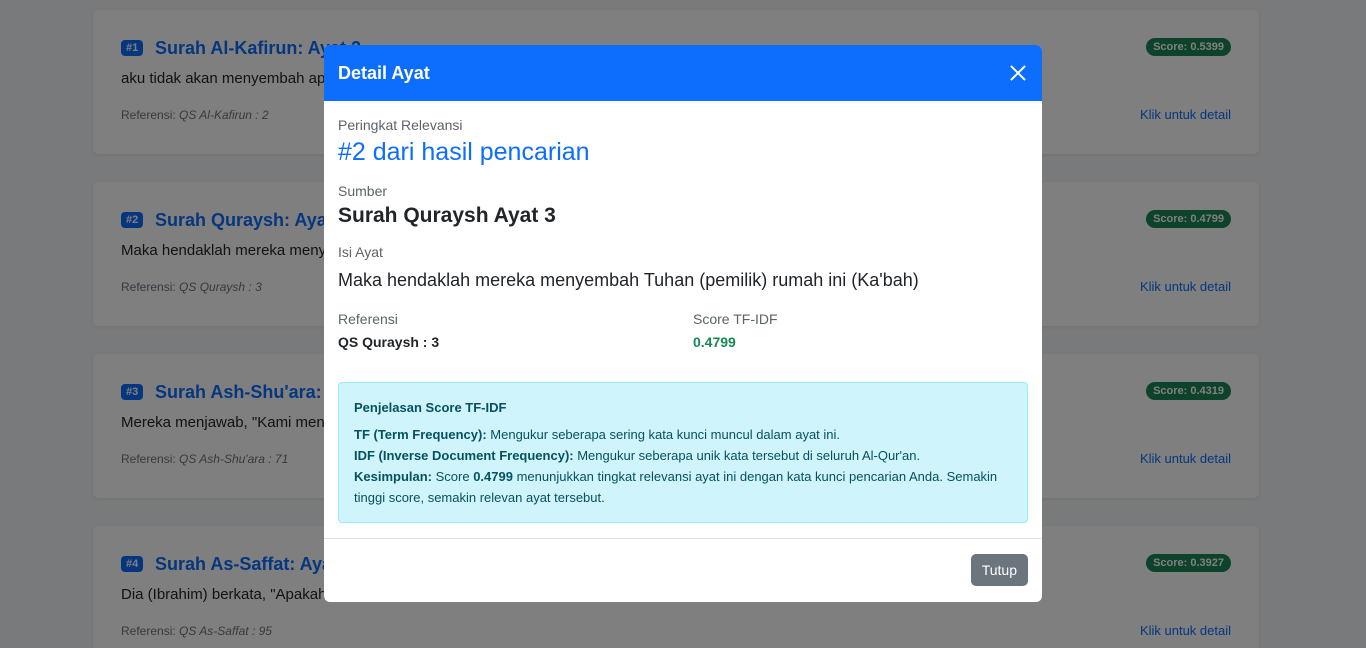  What do you see at coordinates (735, 319) in the screenshot?
I see `score-label: Score TF-IDF` at bounding box center [735, 319].